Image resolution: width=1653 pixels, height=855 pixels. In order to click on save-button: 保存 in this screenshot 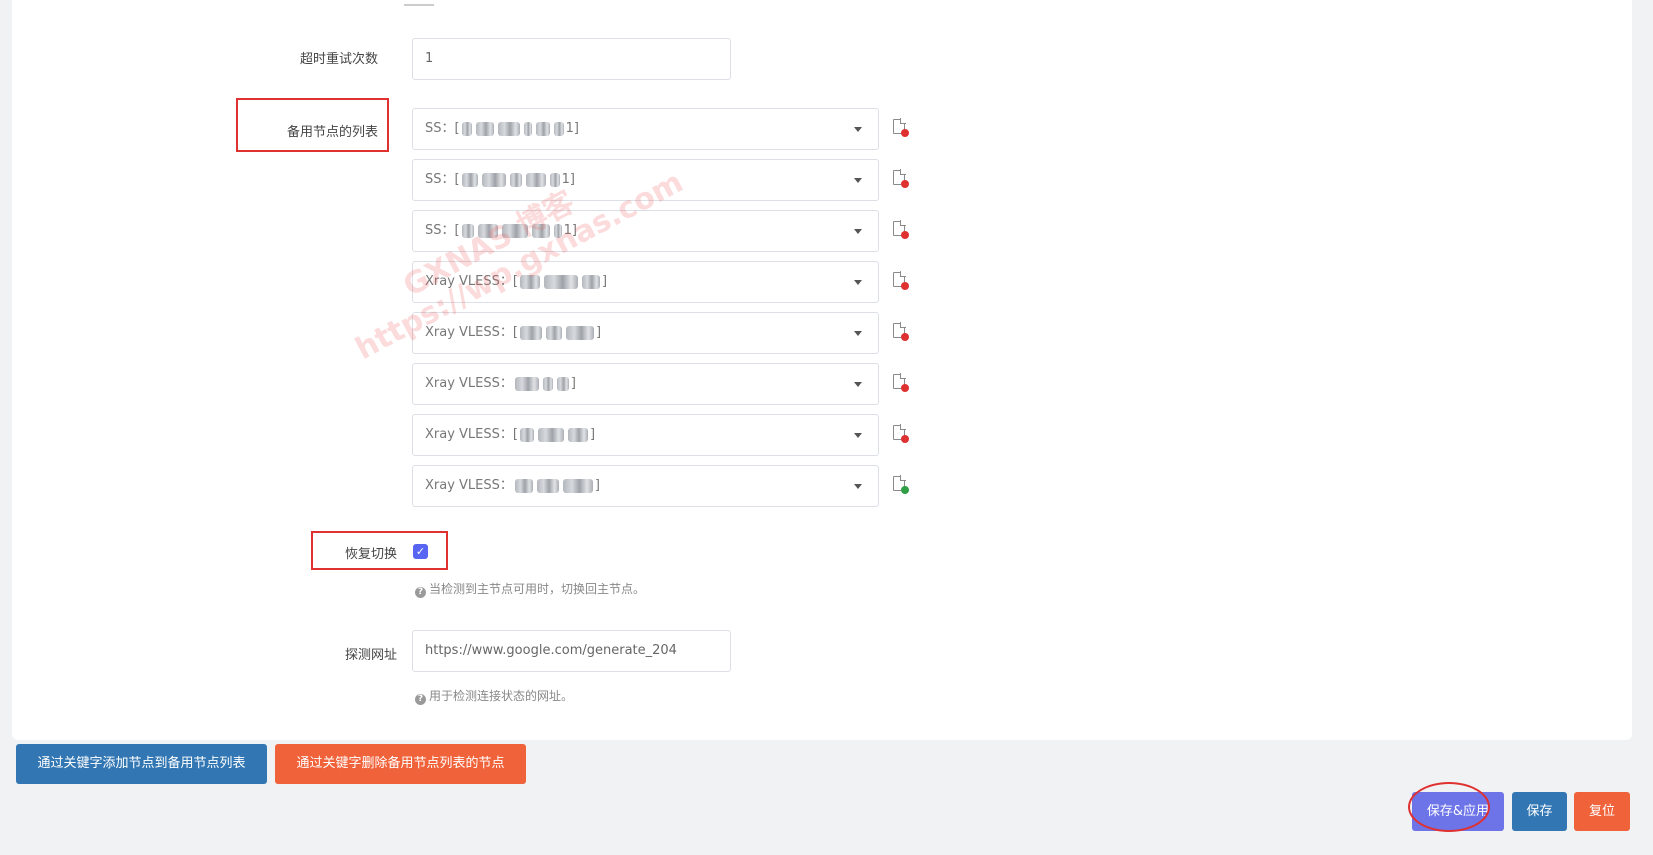, I will do `click(1539, 811)`.